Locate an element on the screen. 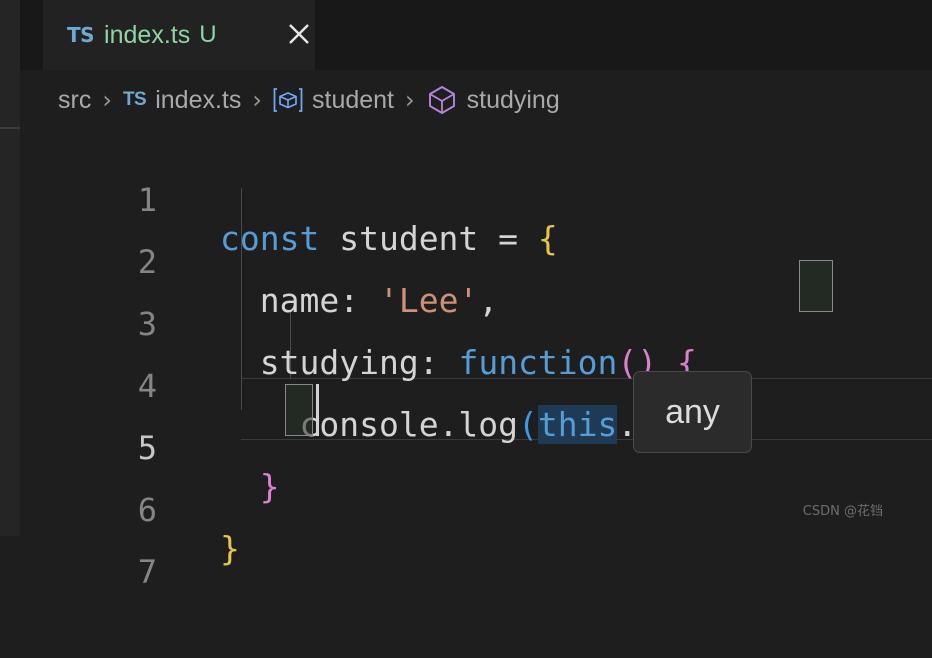 This screenshot has height=658, width=932. editor-tab-index-ts: TS index.ts U is located at coordinates (179, 35).